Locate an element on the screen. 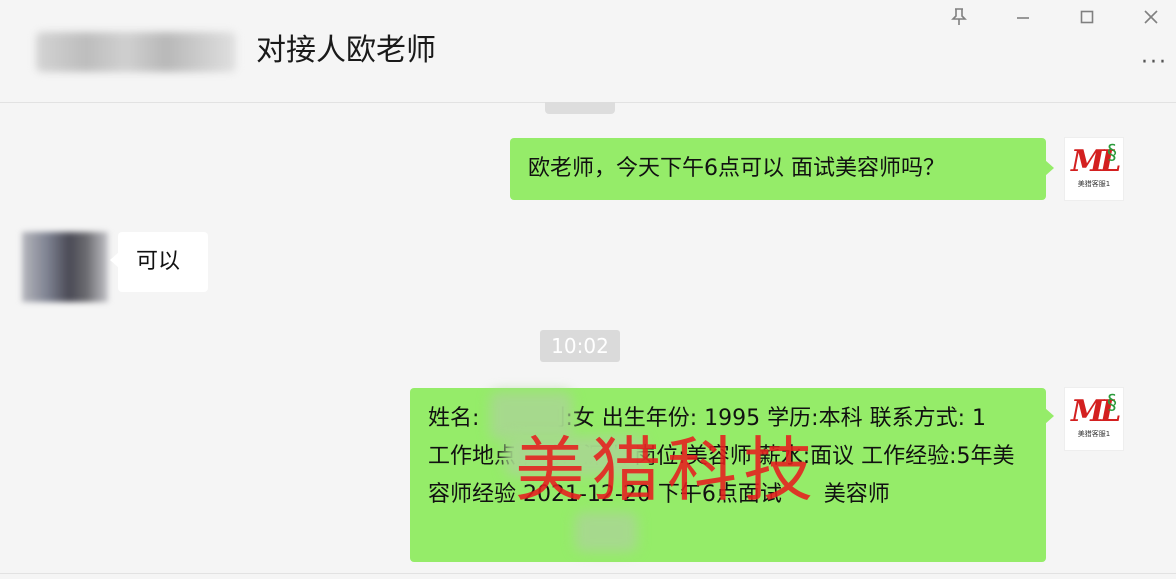 The height and width of the screenshot is (579, 1176). message-bubble-other: 可以 is located at coordinates (163, 262).